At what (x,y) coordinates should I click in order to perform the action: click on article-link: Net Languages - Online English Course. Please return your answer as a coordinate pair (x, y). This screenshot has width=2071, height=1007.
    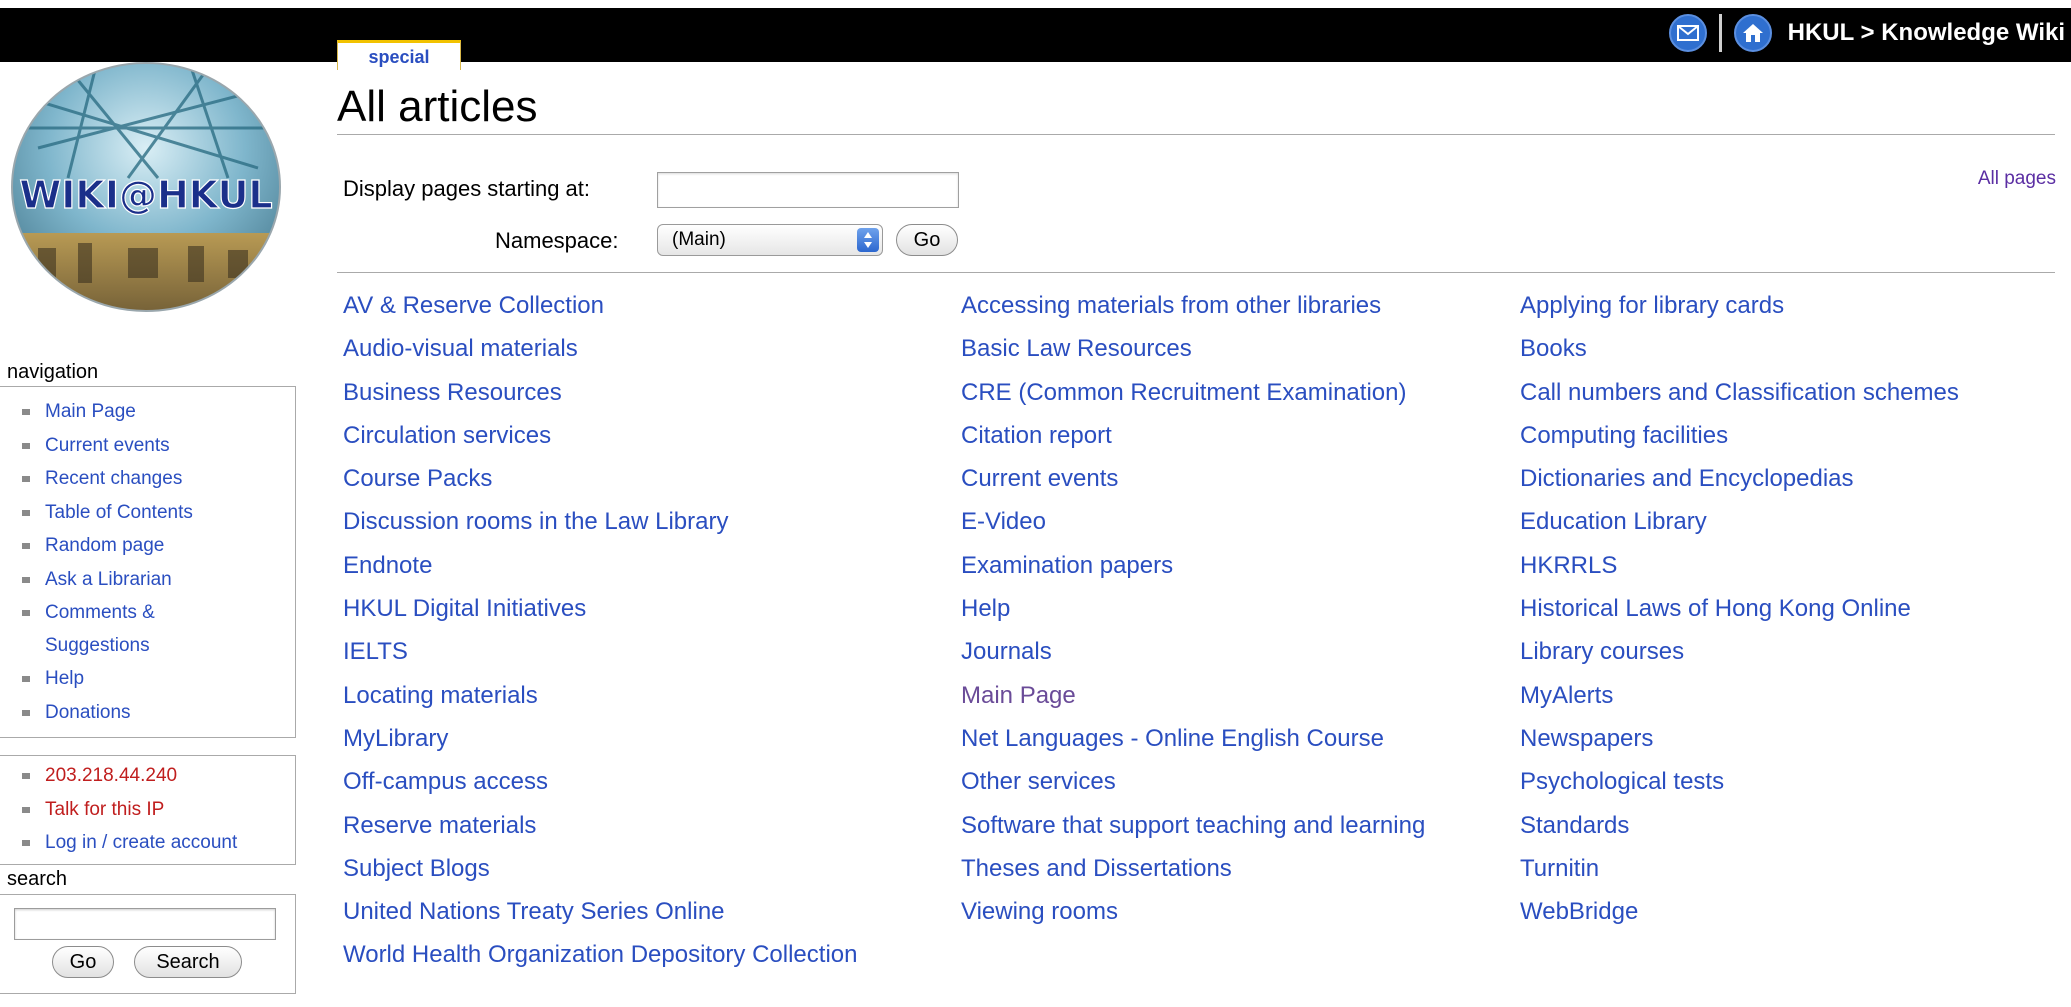
    Looking at the image, I should click on (1193, 738).